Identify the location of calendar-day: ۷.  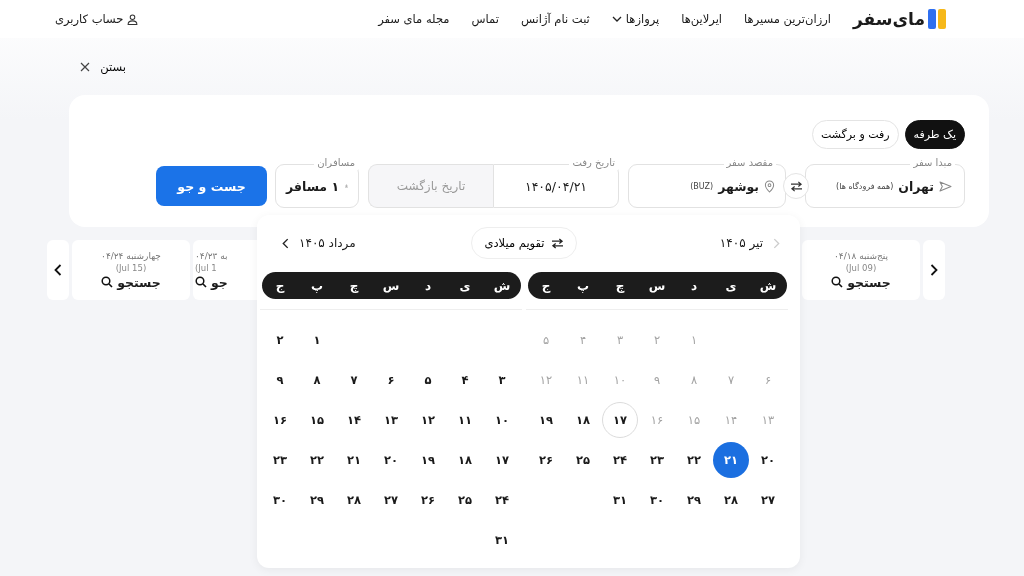
(354, 380).